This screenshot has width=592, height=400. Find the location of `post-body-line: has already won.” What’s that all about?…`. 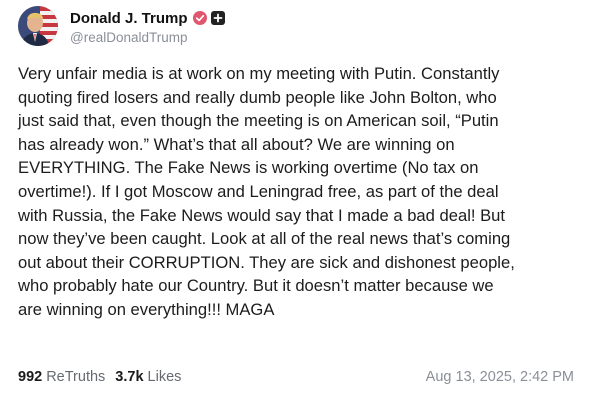

post-body-line: has already won.” What’s that all about?… is located at coordinates (236, 144).